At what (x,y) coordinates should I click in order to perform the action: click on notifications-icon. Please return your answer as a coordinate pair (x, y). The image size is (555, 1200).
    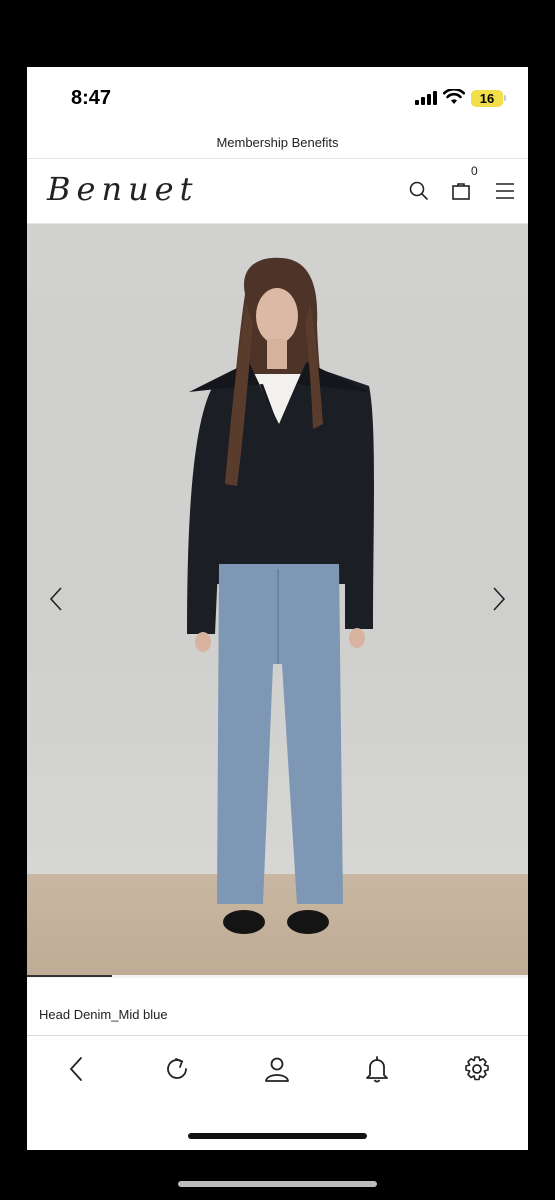
    Looking at the image, I should click on (377, 1069).